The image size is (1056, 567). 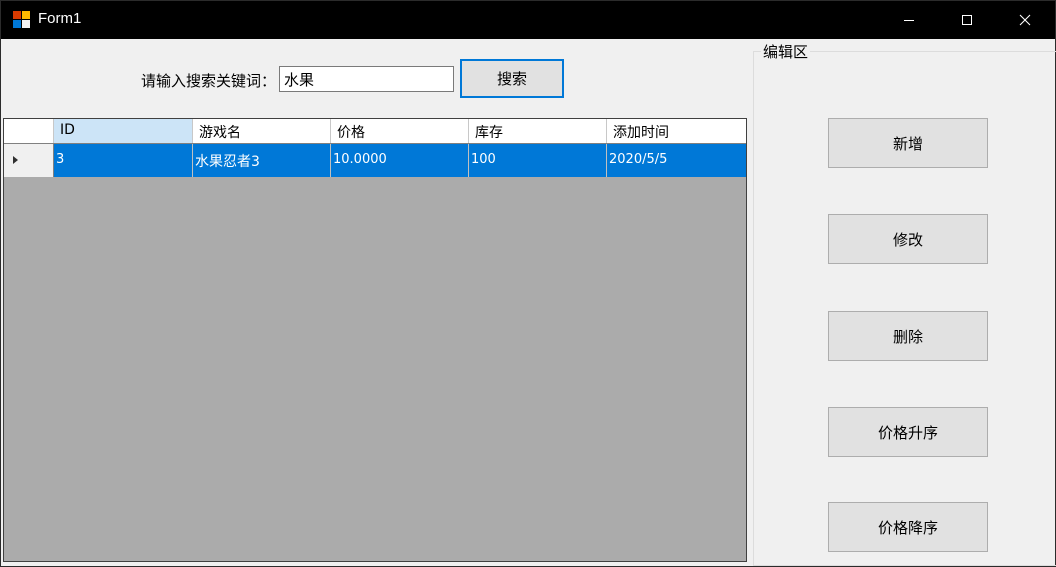 What do you see at coordinates (908, 432) in the screenshot?
I see `sort-price-asc-button: 价格升序` at bounding box center [908, 432].